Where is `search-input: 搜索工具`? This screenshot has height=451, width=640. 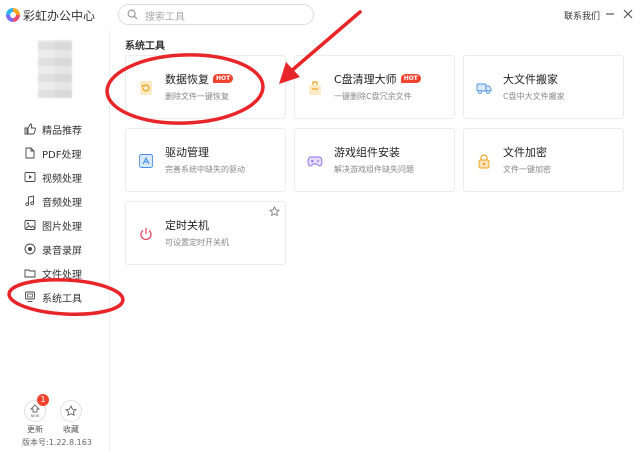
search-input: 搜索工具 is located at coordinates (216, 14).